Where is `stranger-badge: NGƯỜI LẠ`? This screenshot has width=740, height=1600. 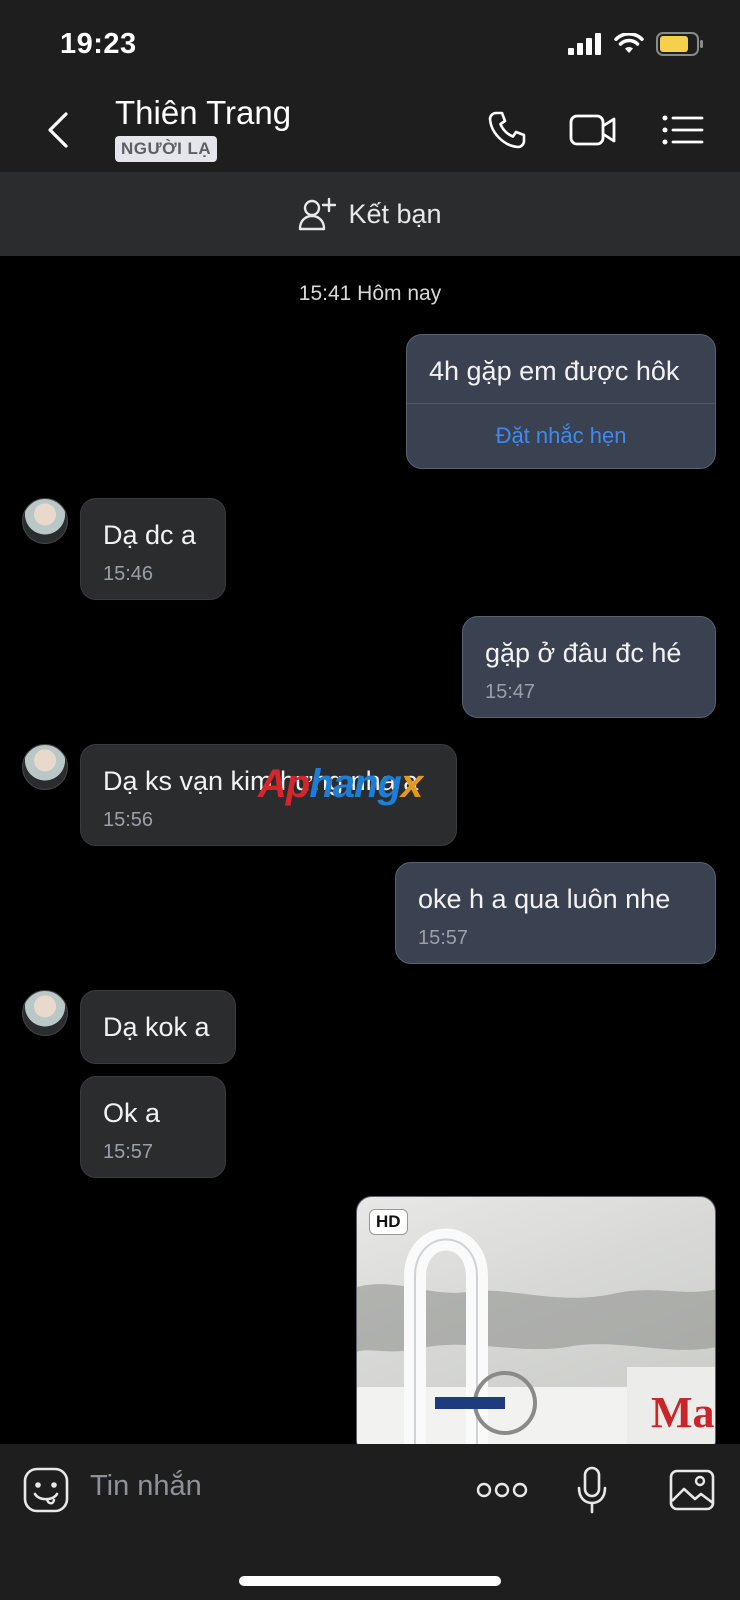 stranger-badge: NGƯỜI LẠ is located at coordinates (166, 149).